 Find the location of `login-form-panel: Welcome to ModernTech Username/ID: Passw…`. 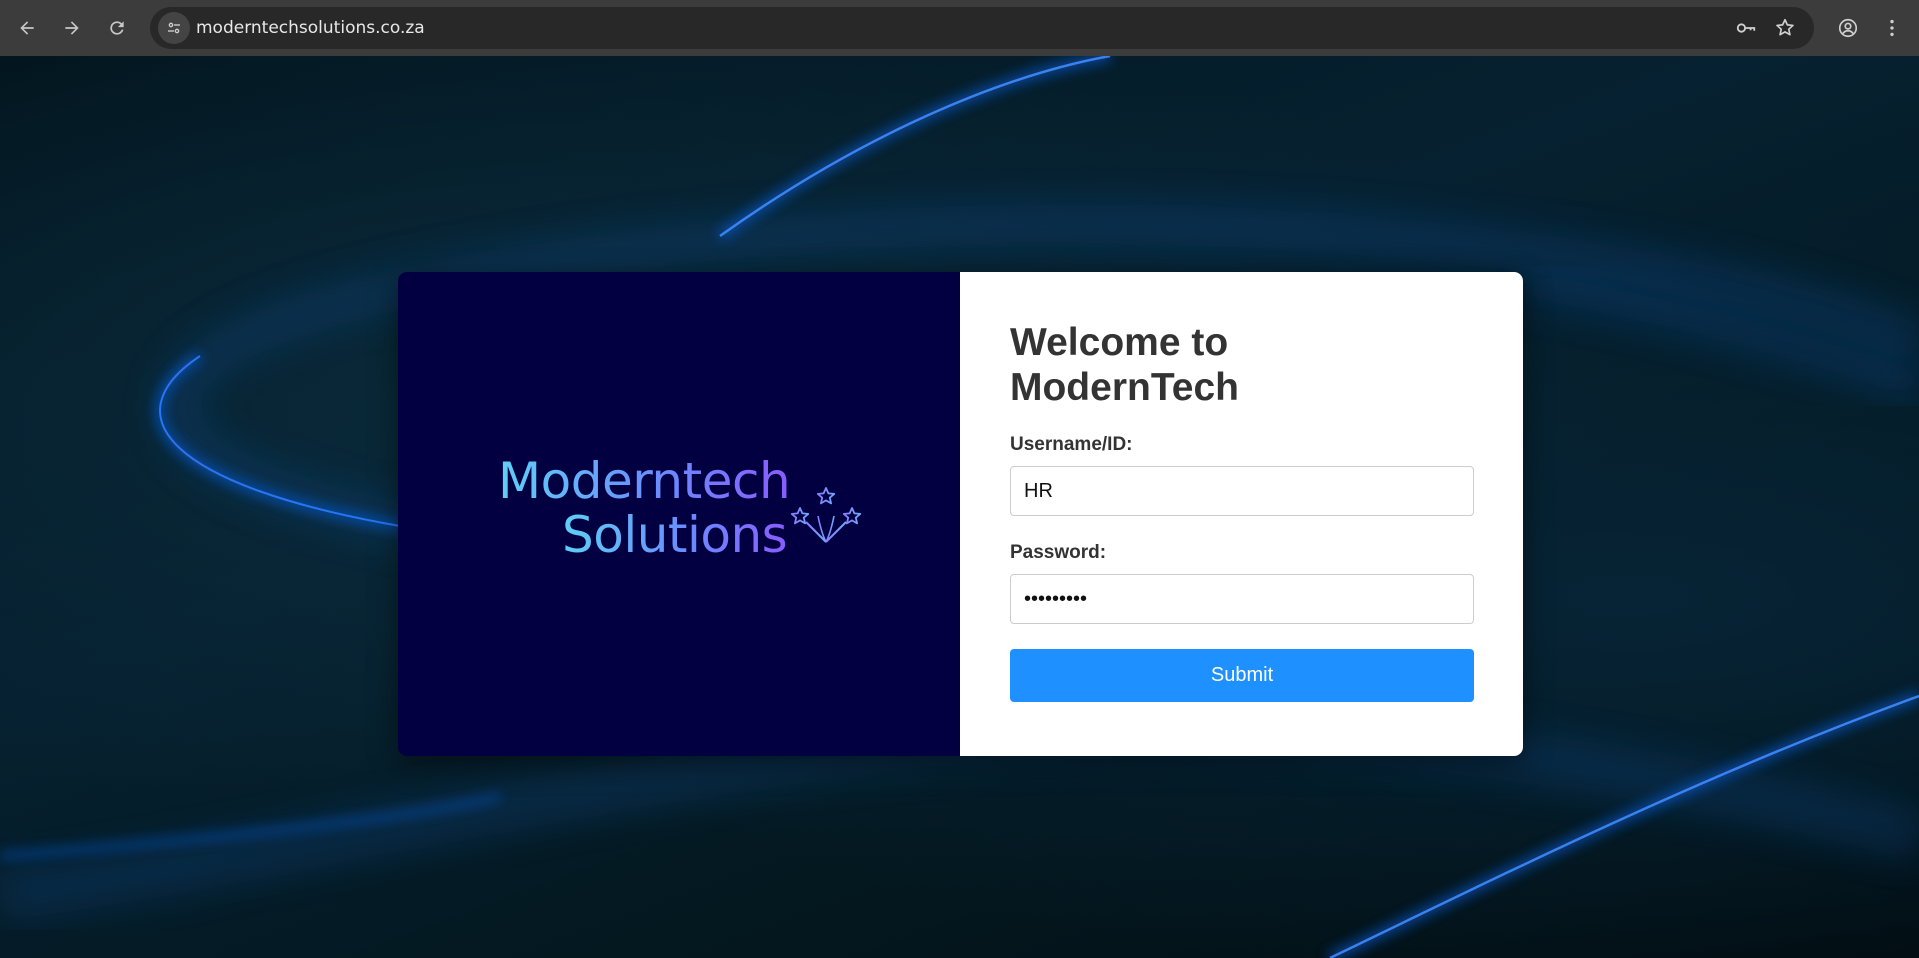

login-form-panel: Welcome to ModernTech Username/ID: Passw… is located at coordinates (1241, 514).